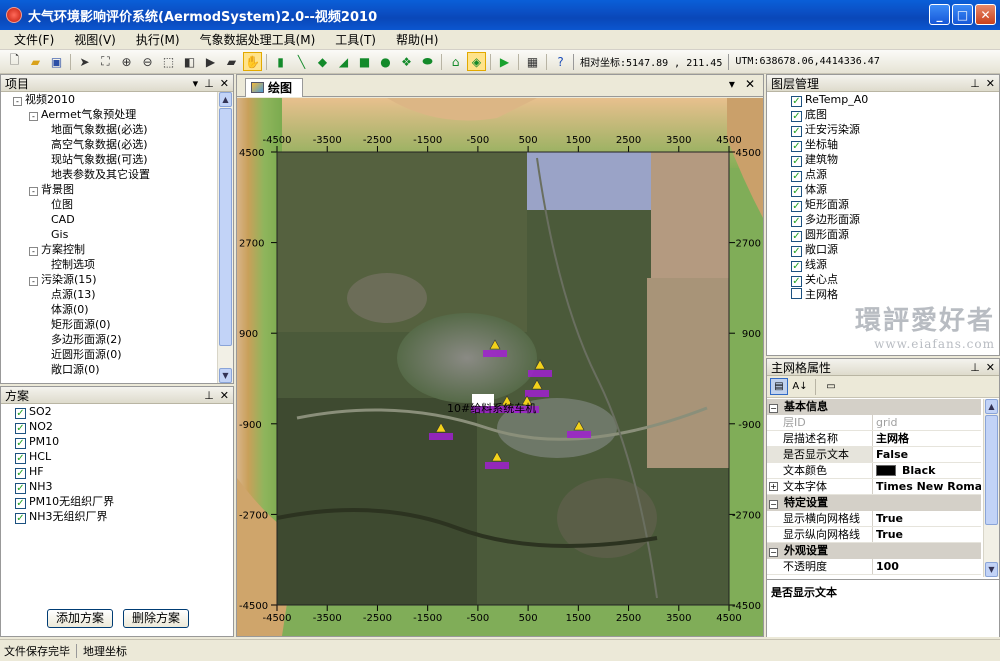 This screenshot has height=661, width=1000. I want to click on prop-layer-desc: 层描述名称 主网格, so click(874, 439).